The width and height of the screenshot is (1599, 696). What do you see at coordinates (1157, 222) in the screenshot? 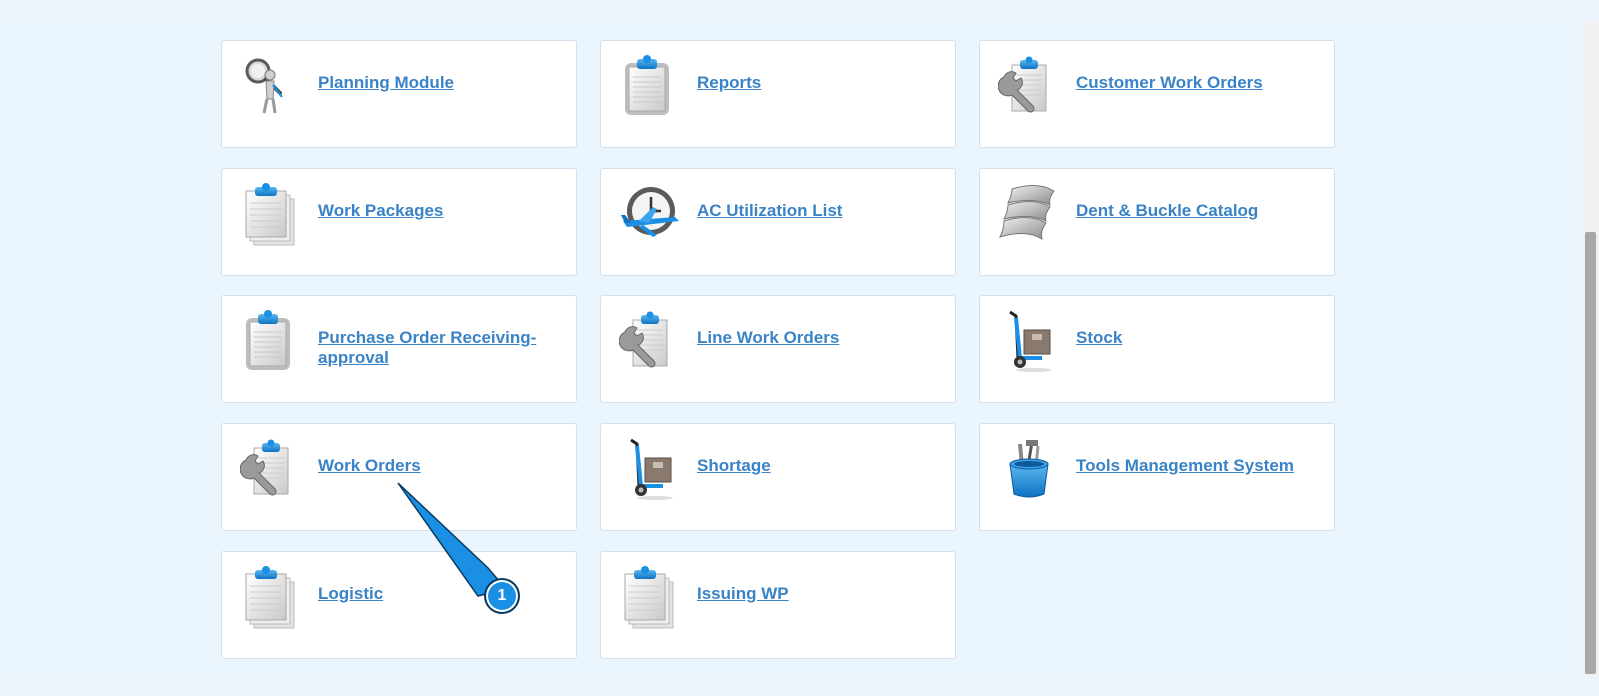
I see `tile-dent-buckle-catalog: Dent & Buckle Catalog` at bounding box center [1157, 222].